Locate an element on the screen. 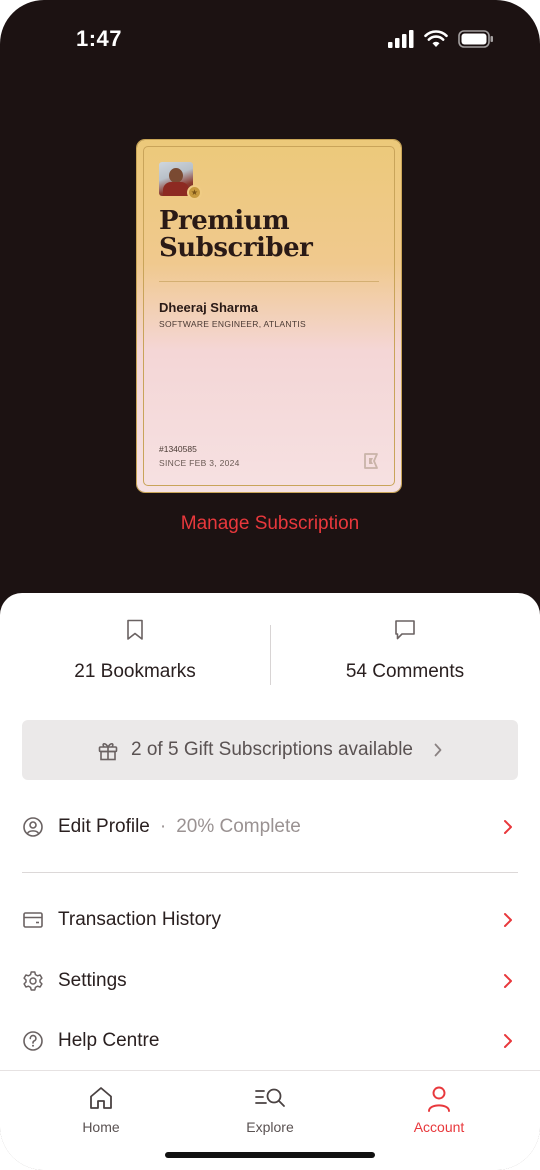  bookmarks-count: 21 Bookmarks is located at coordinates (135, 671).